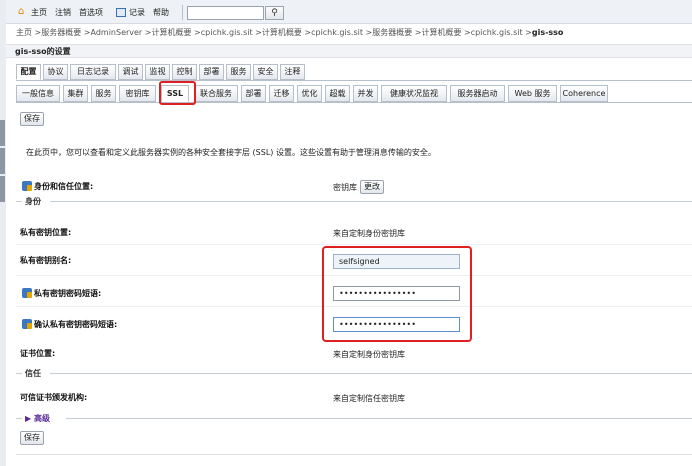  Describe the element at coordinates (91, 13) in the screenshot. I see `preferences-link: 首选项` at that location.